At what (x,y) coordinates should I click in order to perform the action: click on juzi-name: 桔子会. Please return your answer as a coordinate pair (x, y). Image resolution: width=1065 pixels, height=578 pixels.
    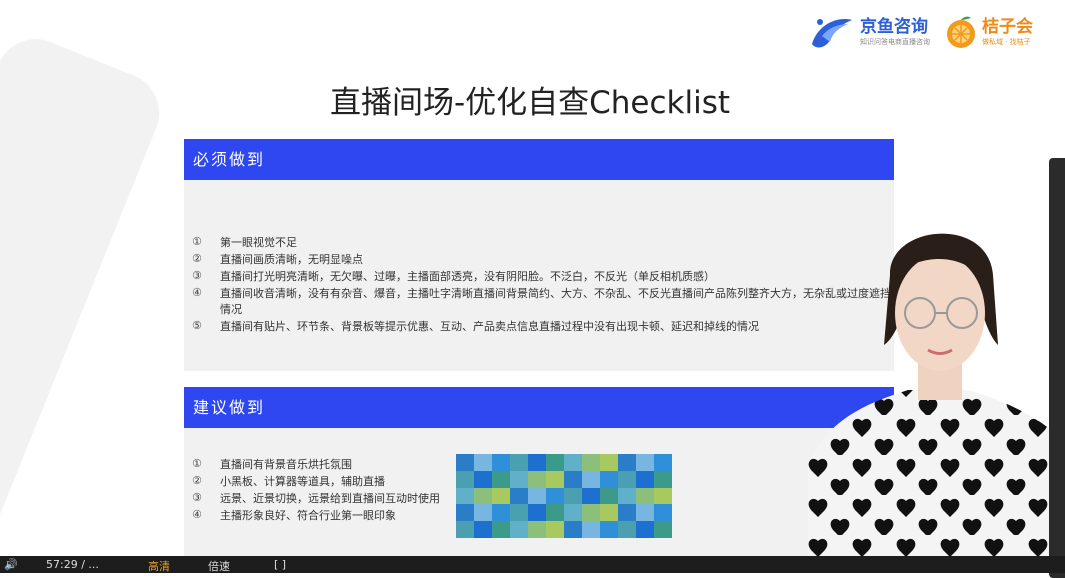
    Looking at the image, I should click on (1007, 26).